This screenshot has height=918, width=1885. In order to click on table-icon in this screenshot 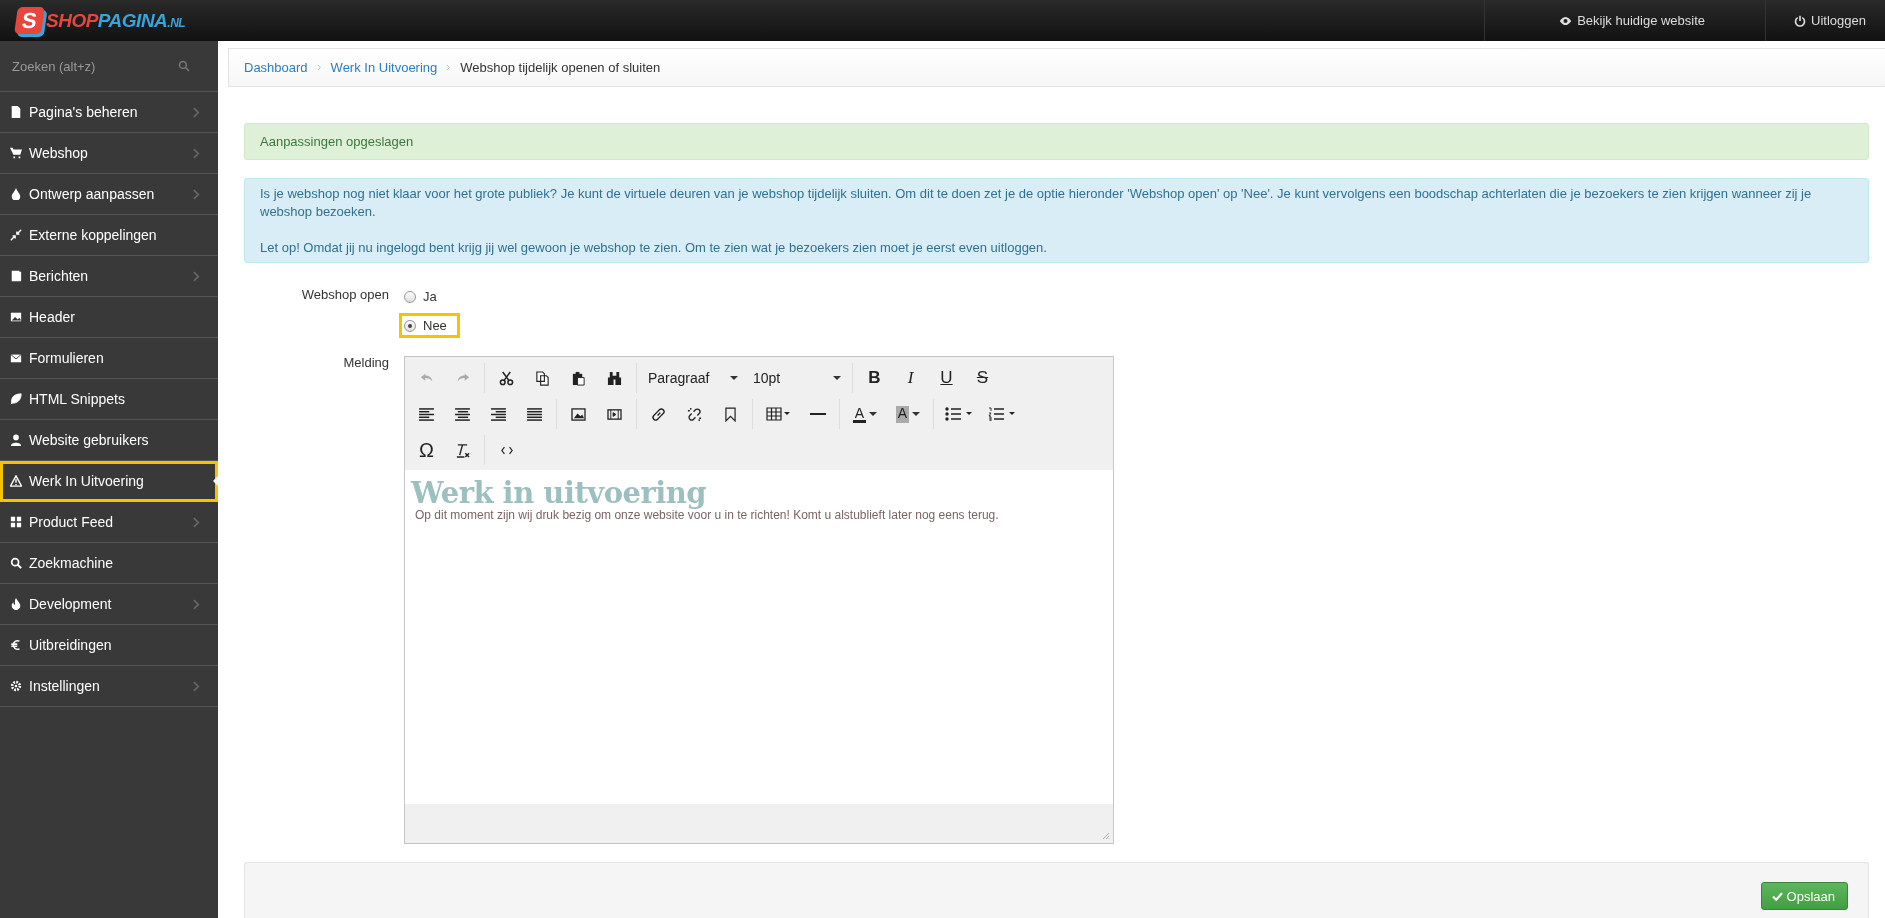, I will do `click(778, 414)`.